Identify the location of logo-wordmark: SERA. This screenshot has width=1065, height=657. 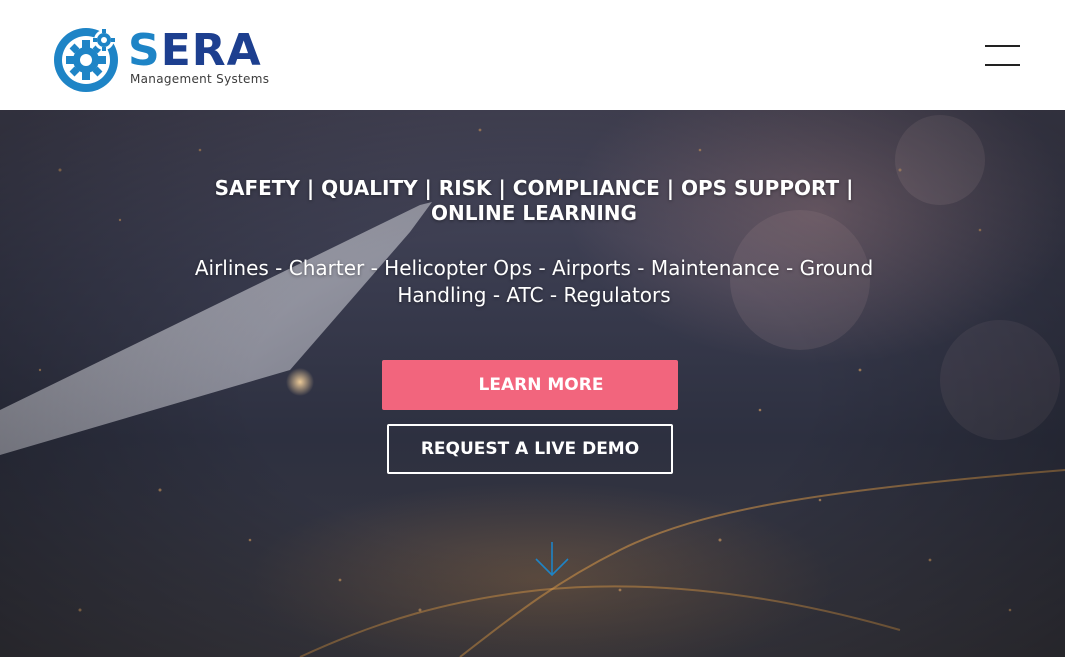
(195, 51).